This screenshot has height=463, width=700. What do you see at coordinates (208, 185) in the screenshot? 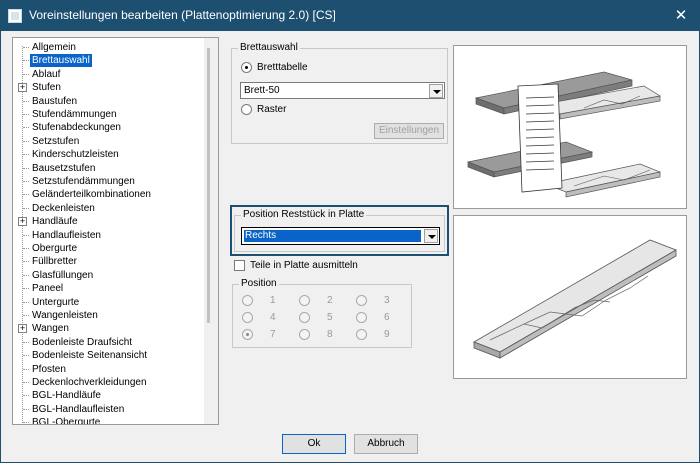
I see `tree-scrollbar-thumb` at bounding box center [208, 185].